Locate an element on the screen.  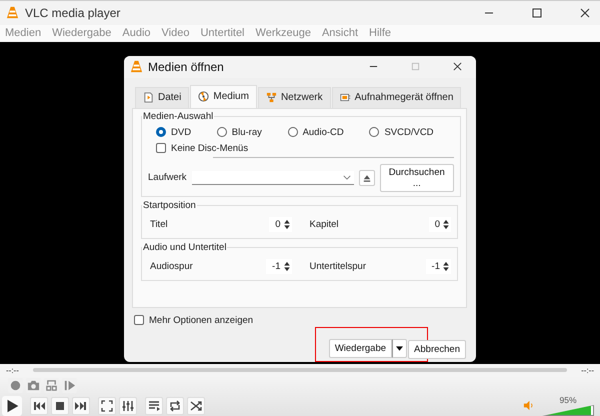
radio-label: Audio-CD is located at coordinates (323, 132).